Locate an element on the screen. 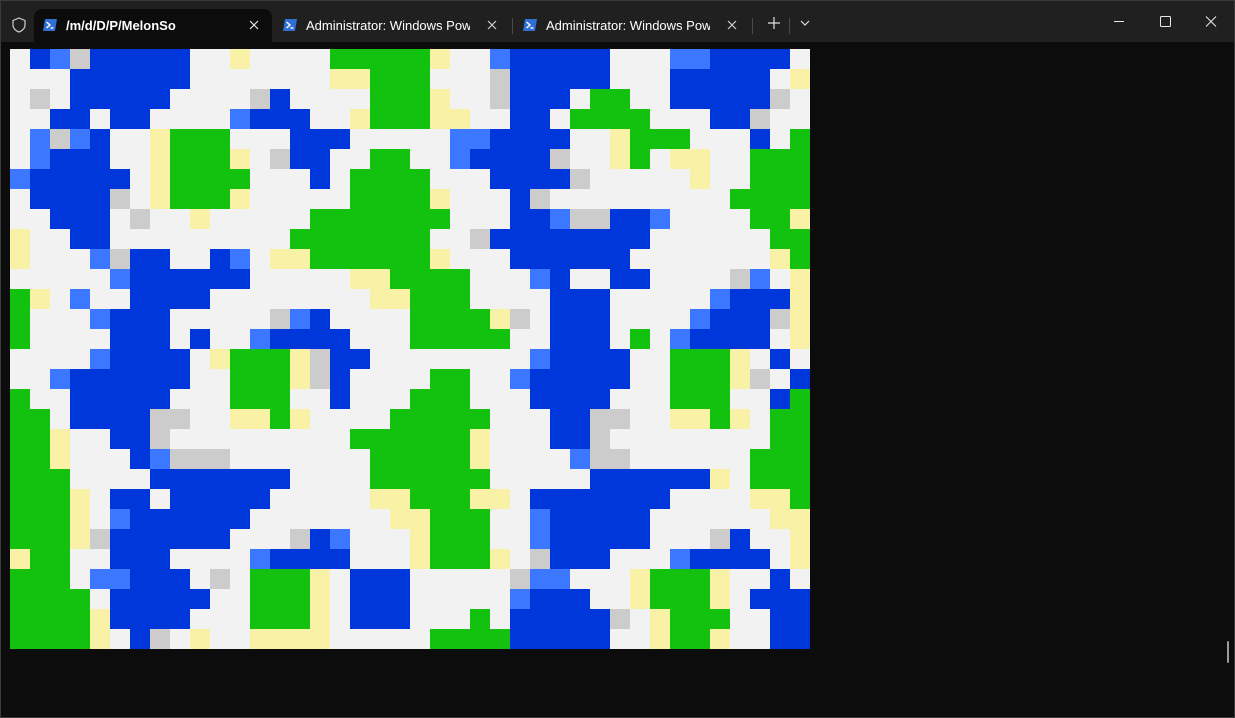 This screenshot has width=1235, height=718. tab-powershell-2: Administrator: Windows PowerShell is located at coordinates (632, 25).